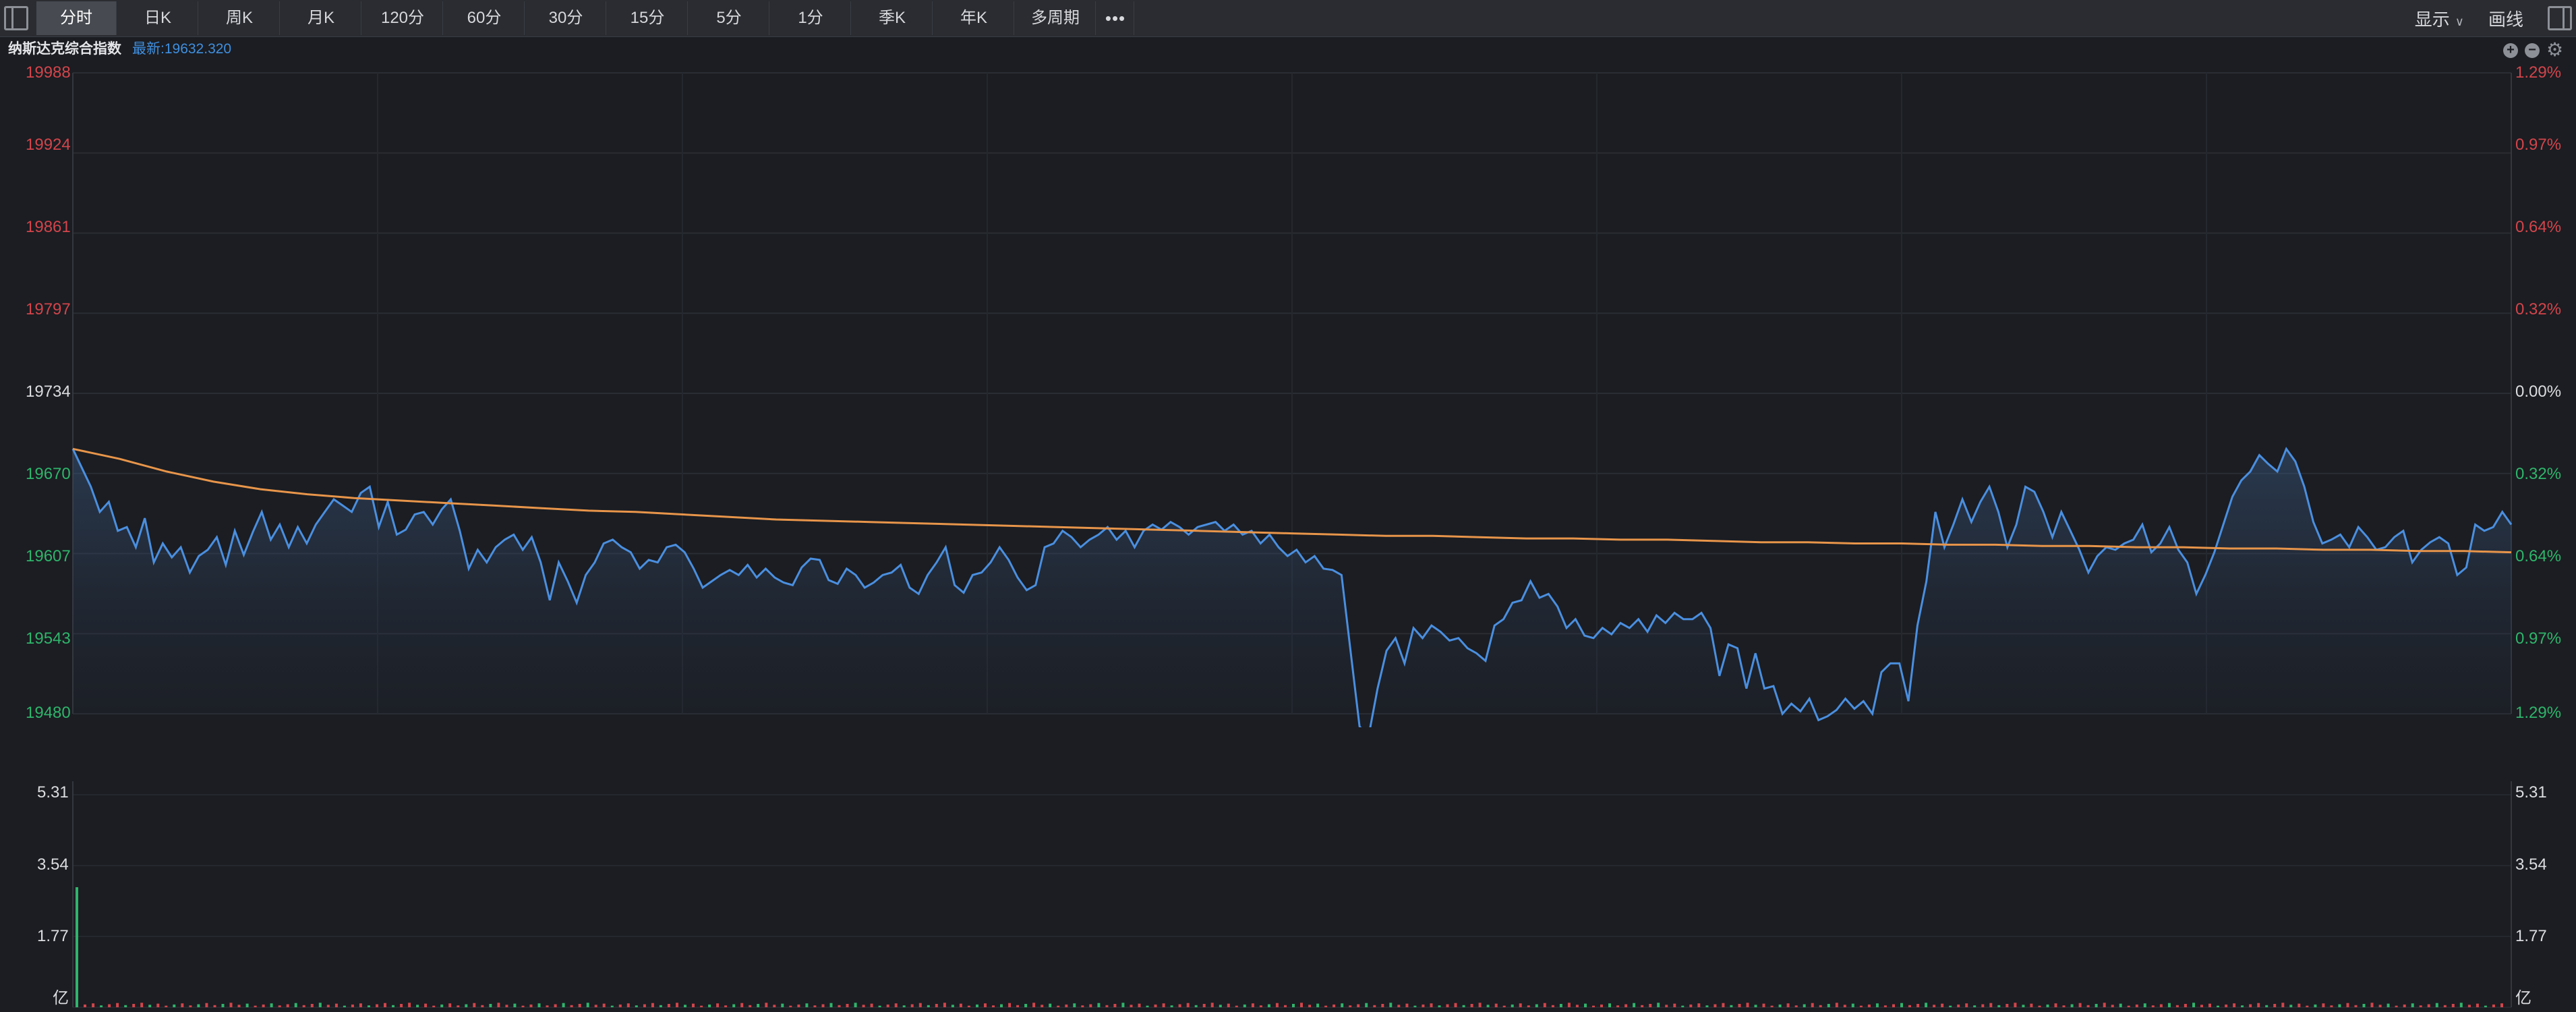 The height and width of the screenshot is (1012, 2576). Describe the element at coordinates (49, 72) in the screenshot. I see `price-axis-label-left: 19988` at that location.